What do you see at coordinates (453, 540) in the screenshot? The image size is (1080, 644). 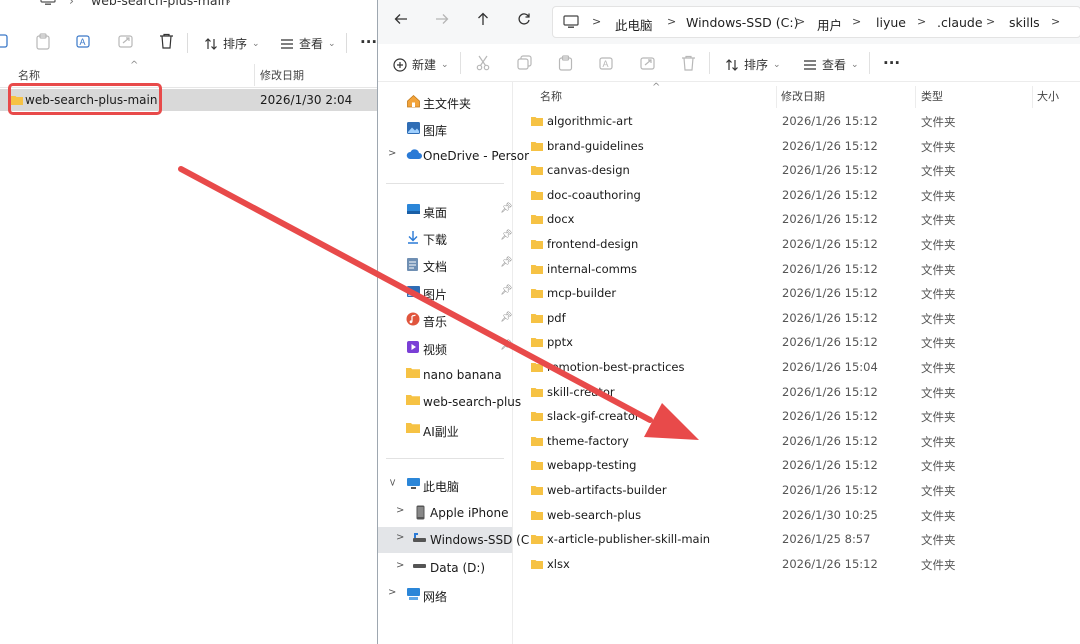 I see `nav-item-c-drive: > Windows-SSD (C` at bounding box center [453, 540].